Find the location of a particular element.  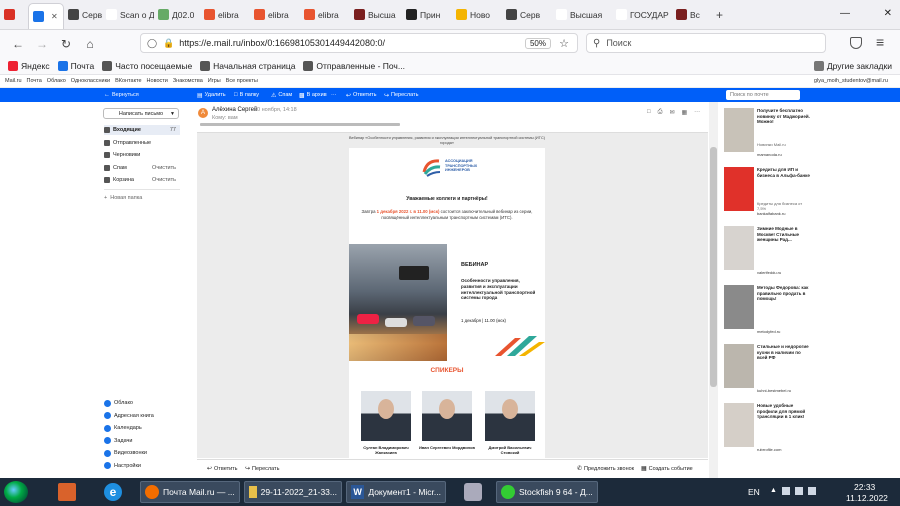

portal-link: Одноклассники is located at coordinates (90, 81).